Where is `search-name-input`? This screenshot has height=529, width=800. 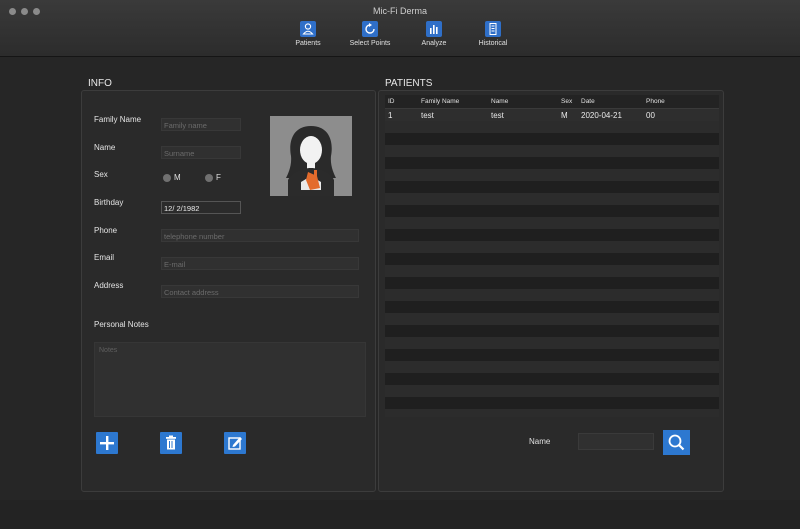 search-name-input is located at coordinates (616, 441).